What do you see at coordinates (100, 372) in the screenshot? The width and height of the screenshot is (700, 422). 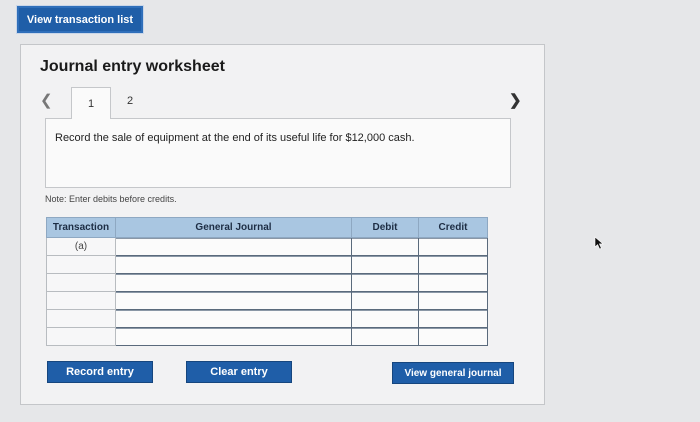 I see `record-entry-button: Record entry` at bounding box center [100, 372].